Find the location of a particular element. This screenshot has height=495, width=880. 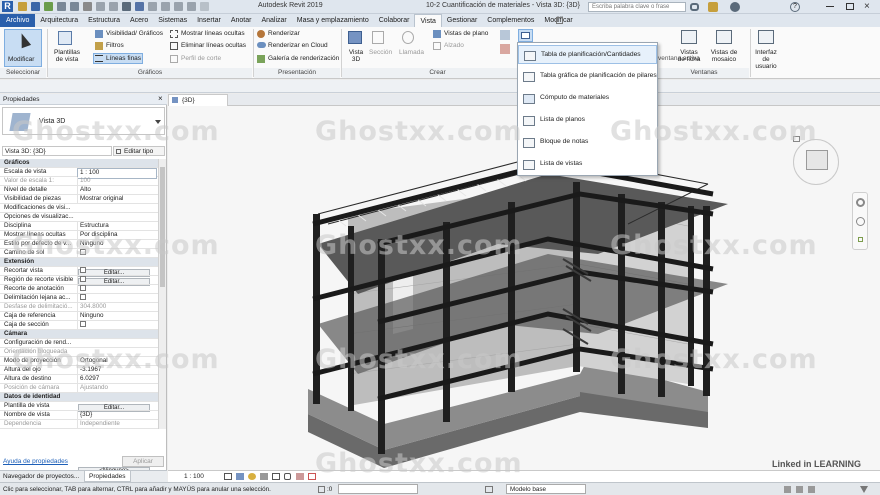

select-links-icon is located at coordinates (787, 489).